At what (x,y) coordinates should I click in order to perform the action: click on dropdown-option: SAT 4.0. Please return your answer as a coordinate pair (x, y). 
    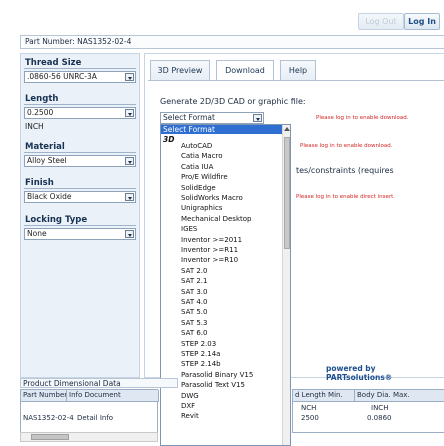
    Looking at the image, I should click on (194, 302).